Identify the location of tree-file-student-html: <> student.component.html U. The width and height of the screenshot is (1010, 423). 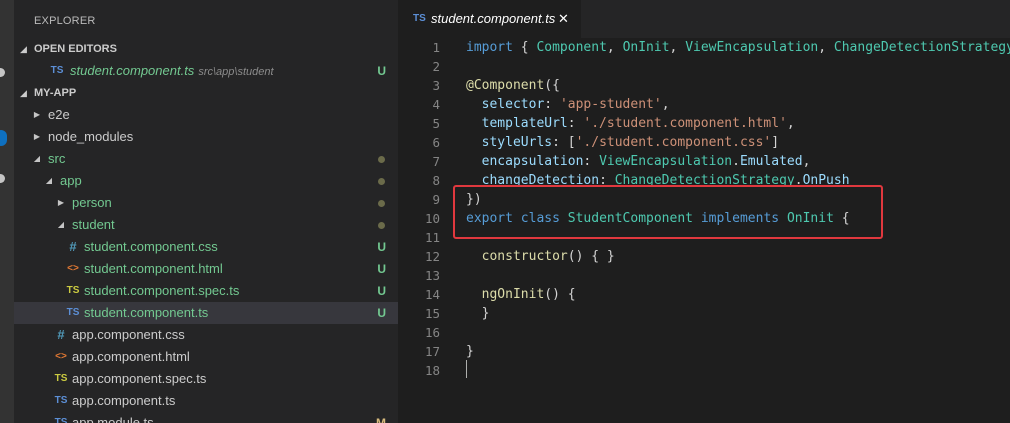
(206, 269).